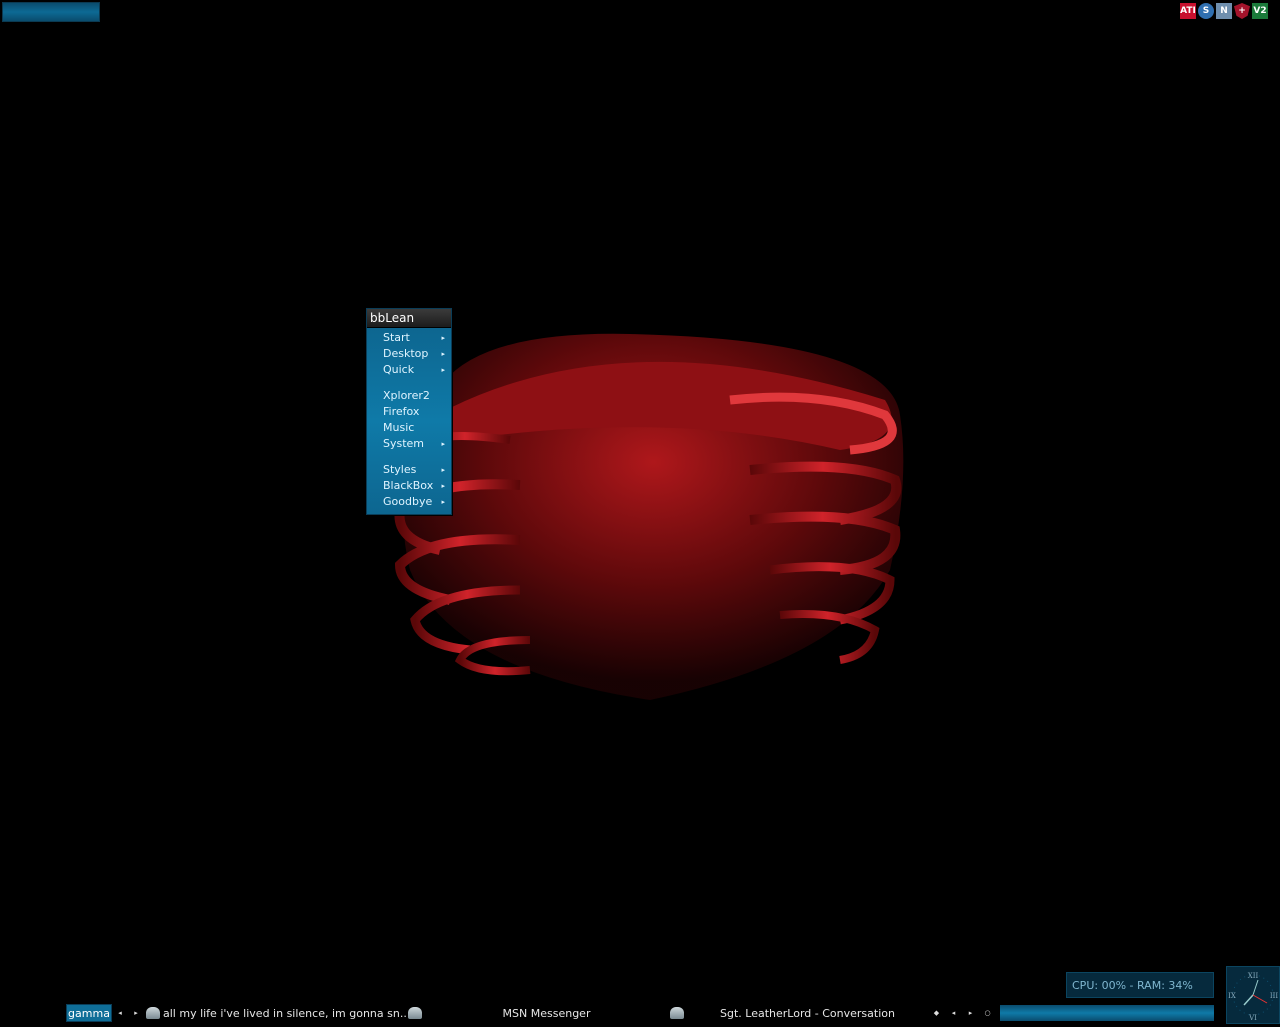 This screenshot has height=1027, width=1280. What do you see at coordinates (1206, 11) in the screenshot?
I see `system-icon: S` at bounding box center [1206, 11].